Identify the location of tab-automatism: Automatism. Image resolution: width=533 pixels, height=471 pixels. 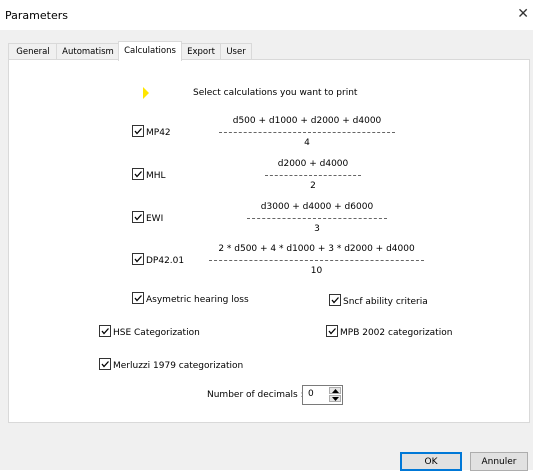
(88, 51).